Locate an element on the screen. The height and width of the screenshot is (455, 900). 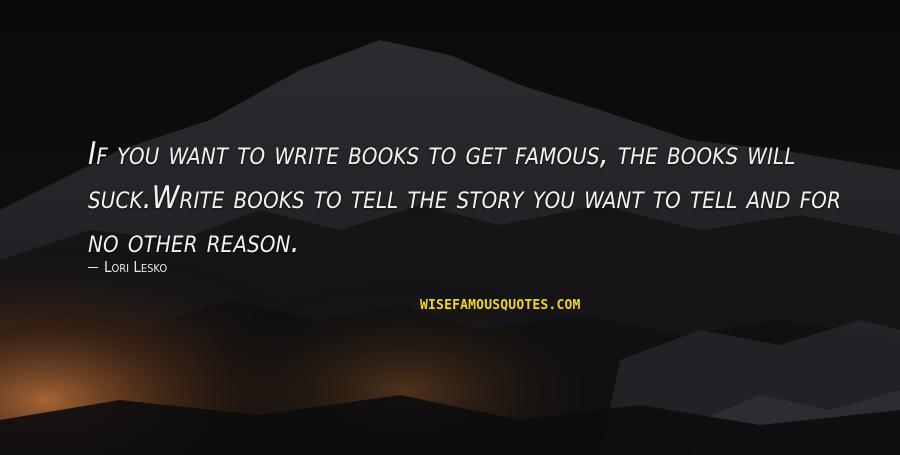
site-watermark: WISEFAMOUSQUOTES.COM is located at coordinates (500, 305).